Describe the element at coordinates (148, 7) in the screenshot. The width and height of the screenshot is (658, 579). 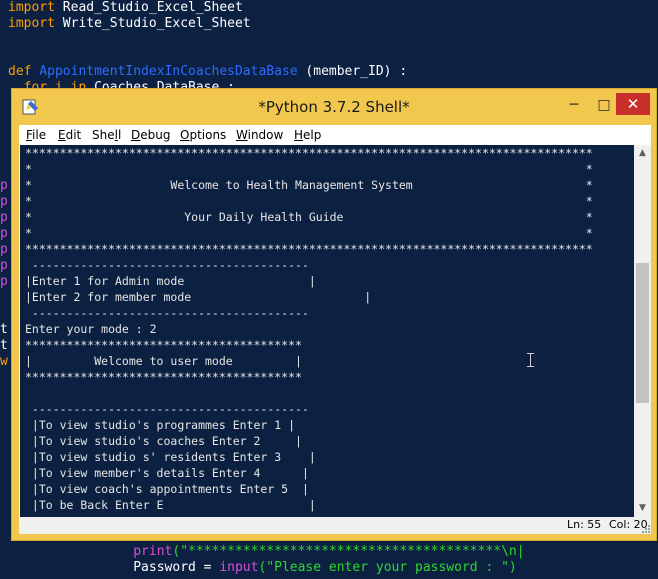
I see `code-text: Read_Studio_Excel_Sheet` at that location.